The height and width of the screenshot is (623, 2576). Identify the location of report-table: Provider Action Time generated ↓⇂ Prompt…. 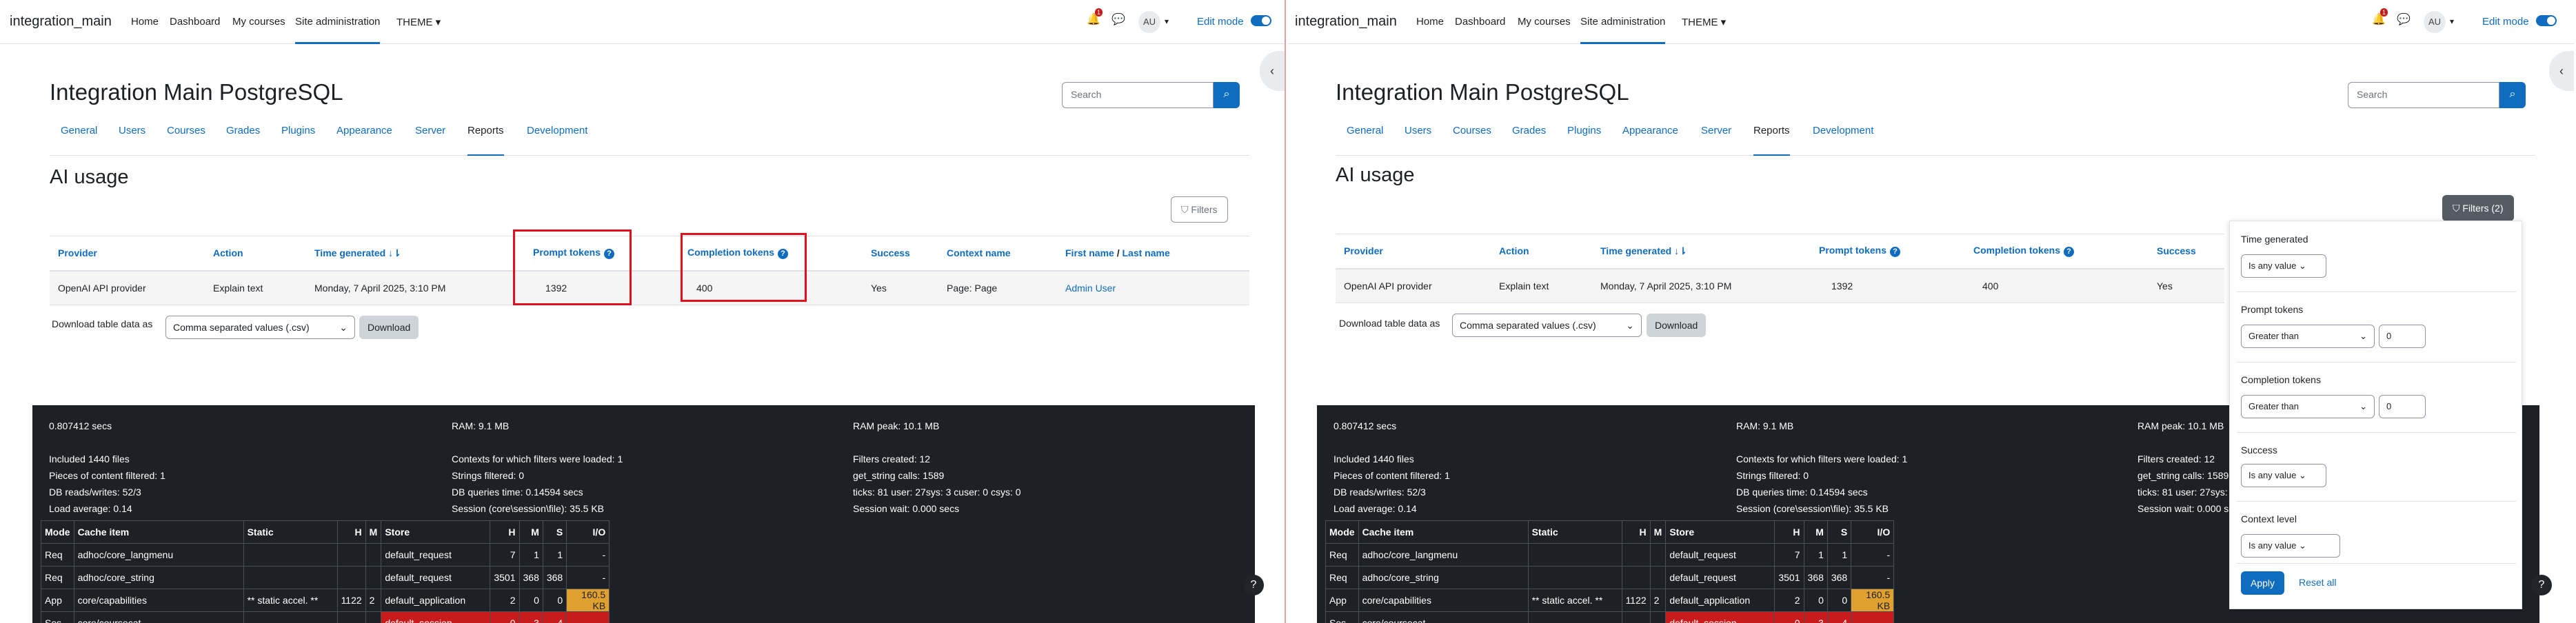
(1780, 269).